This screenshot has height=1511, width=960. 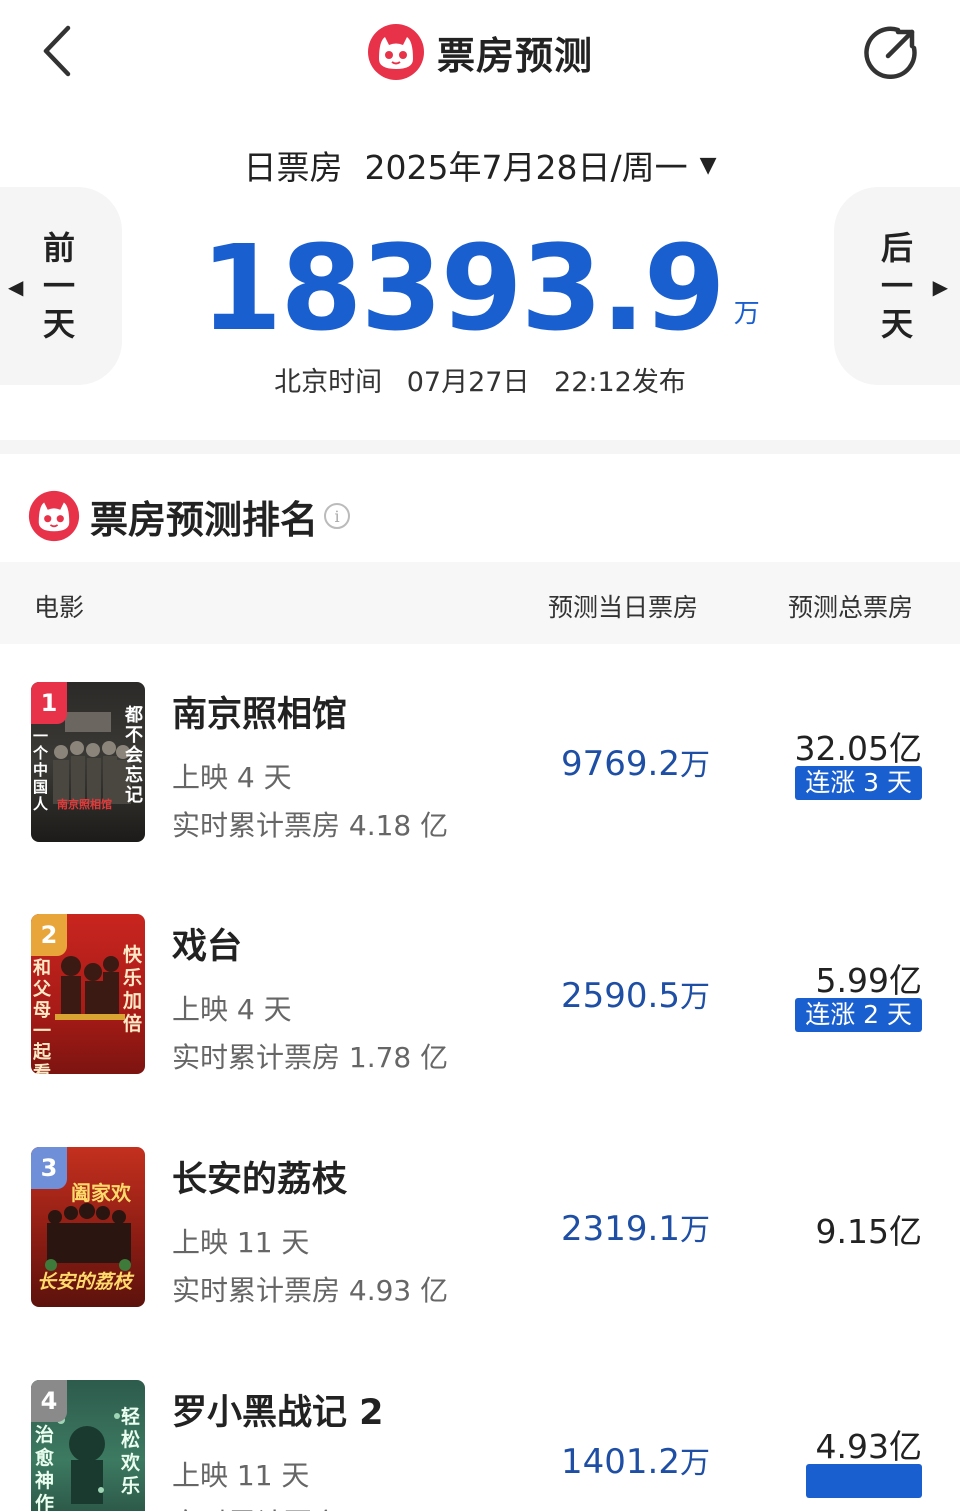 What do you see at coordinates (620, 1462) in the screenshot?
I see `predicted-today-value: 1401.2` at bounding box center [620, 1462].